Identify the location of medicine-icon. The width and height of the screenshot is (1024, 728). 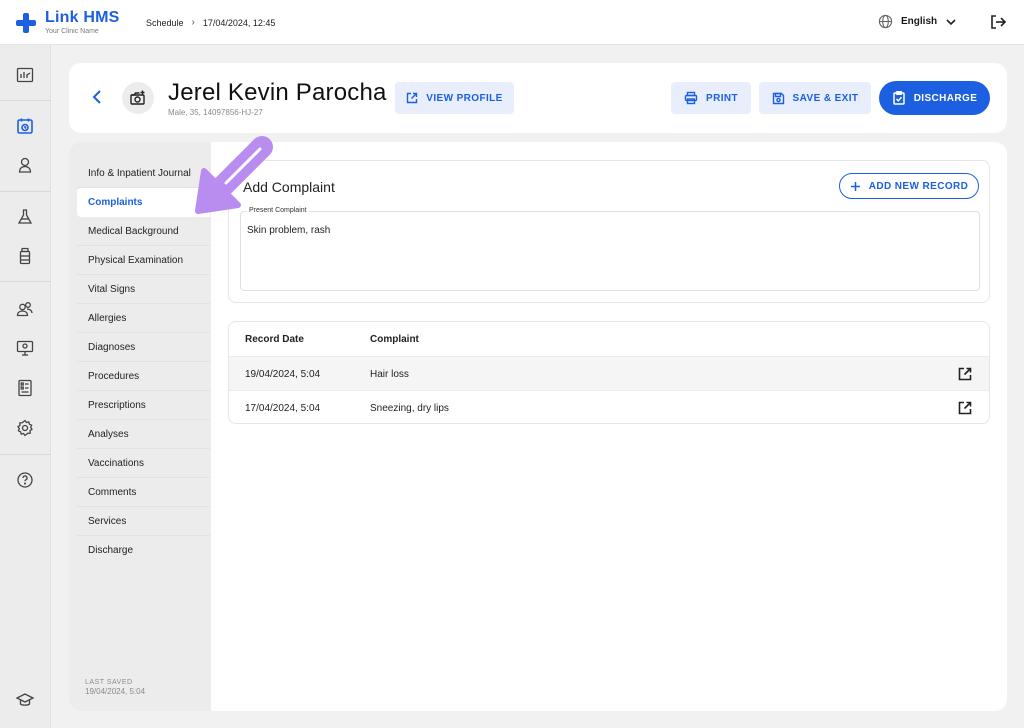
(25, 256).